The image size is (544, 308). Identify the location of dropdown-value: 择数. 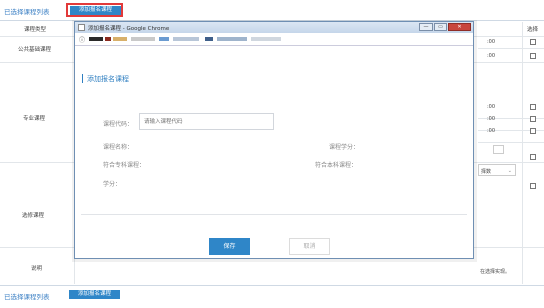
(486, 172).